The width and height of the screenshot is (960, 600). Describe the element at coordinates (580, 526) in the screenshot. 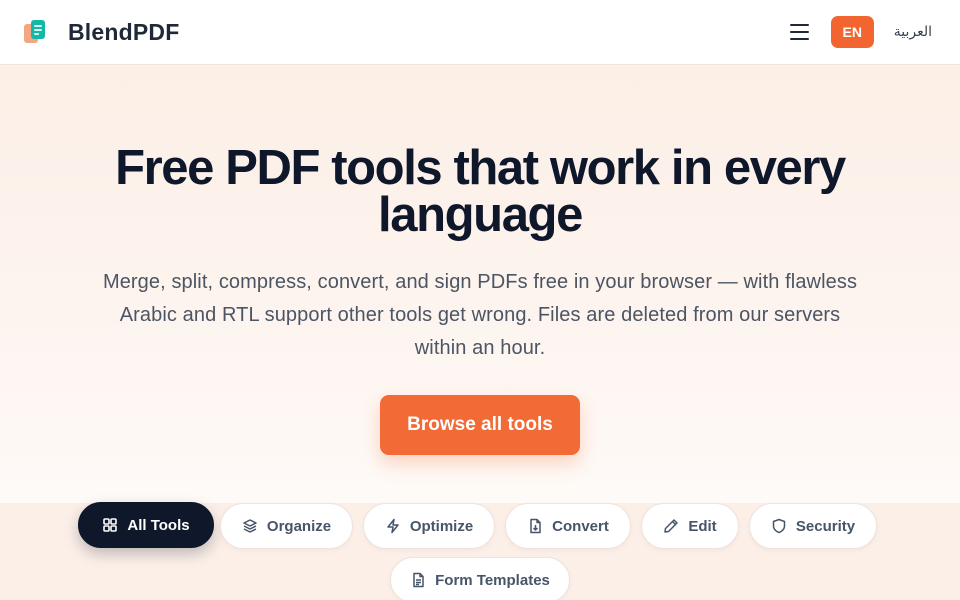

I see `category-label: Convert` at that location.